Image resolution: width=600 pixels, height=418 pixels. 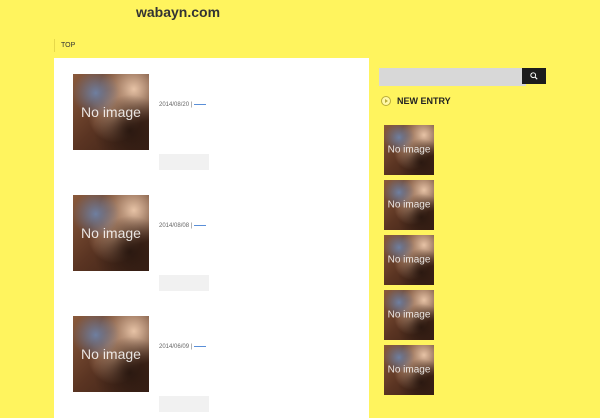 What do you see at coordinates (174, 105) in the screenshot?
I see `post-date: 2014/08/20` at bounding box center [174, 105].